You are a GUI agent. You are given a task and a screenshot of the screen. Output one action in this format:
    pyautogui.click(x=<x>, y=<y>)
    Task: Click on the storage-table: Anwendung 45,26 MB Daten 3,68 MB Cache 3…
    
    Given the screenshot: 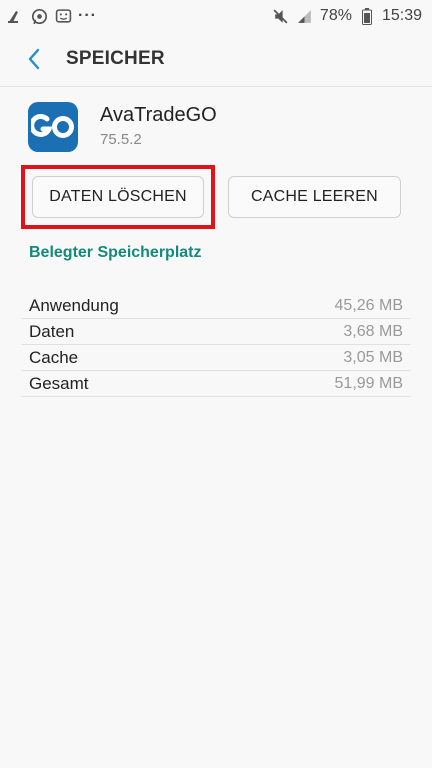 What is the action you would take?
    pyautogui.click(x=216, y=345)
    